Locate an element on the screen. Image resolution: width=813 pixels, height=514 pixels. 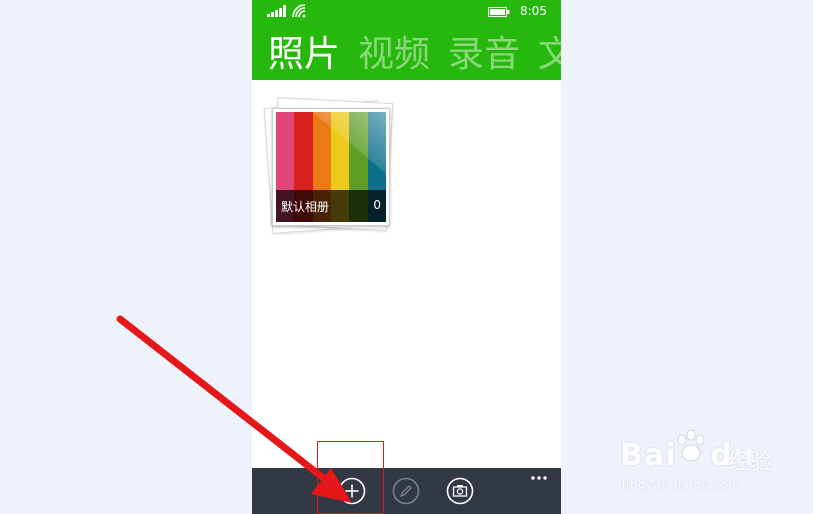
watermark-url: jingyan.baidu.com is located at coordinates (681, 484).